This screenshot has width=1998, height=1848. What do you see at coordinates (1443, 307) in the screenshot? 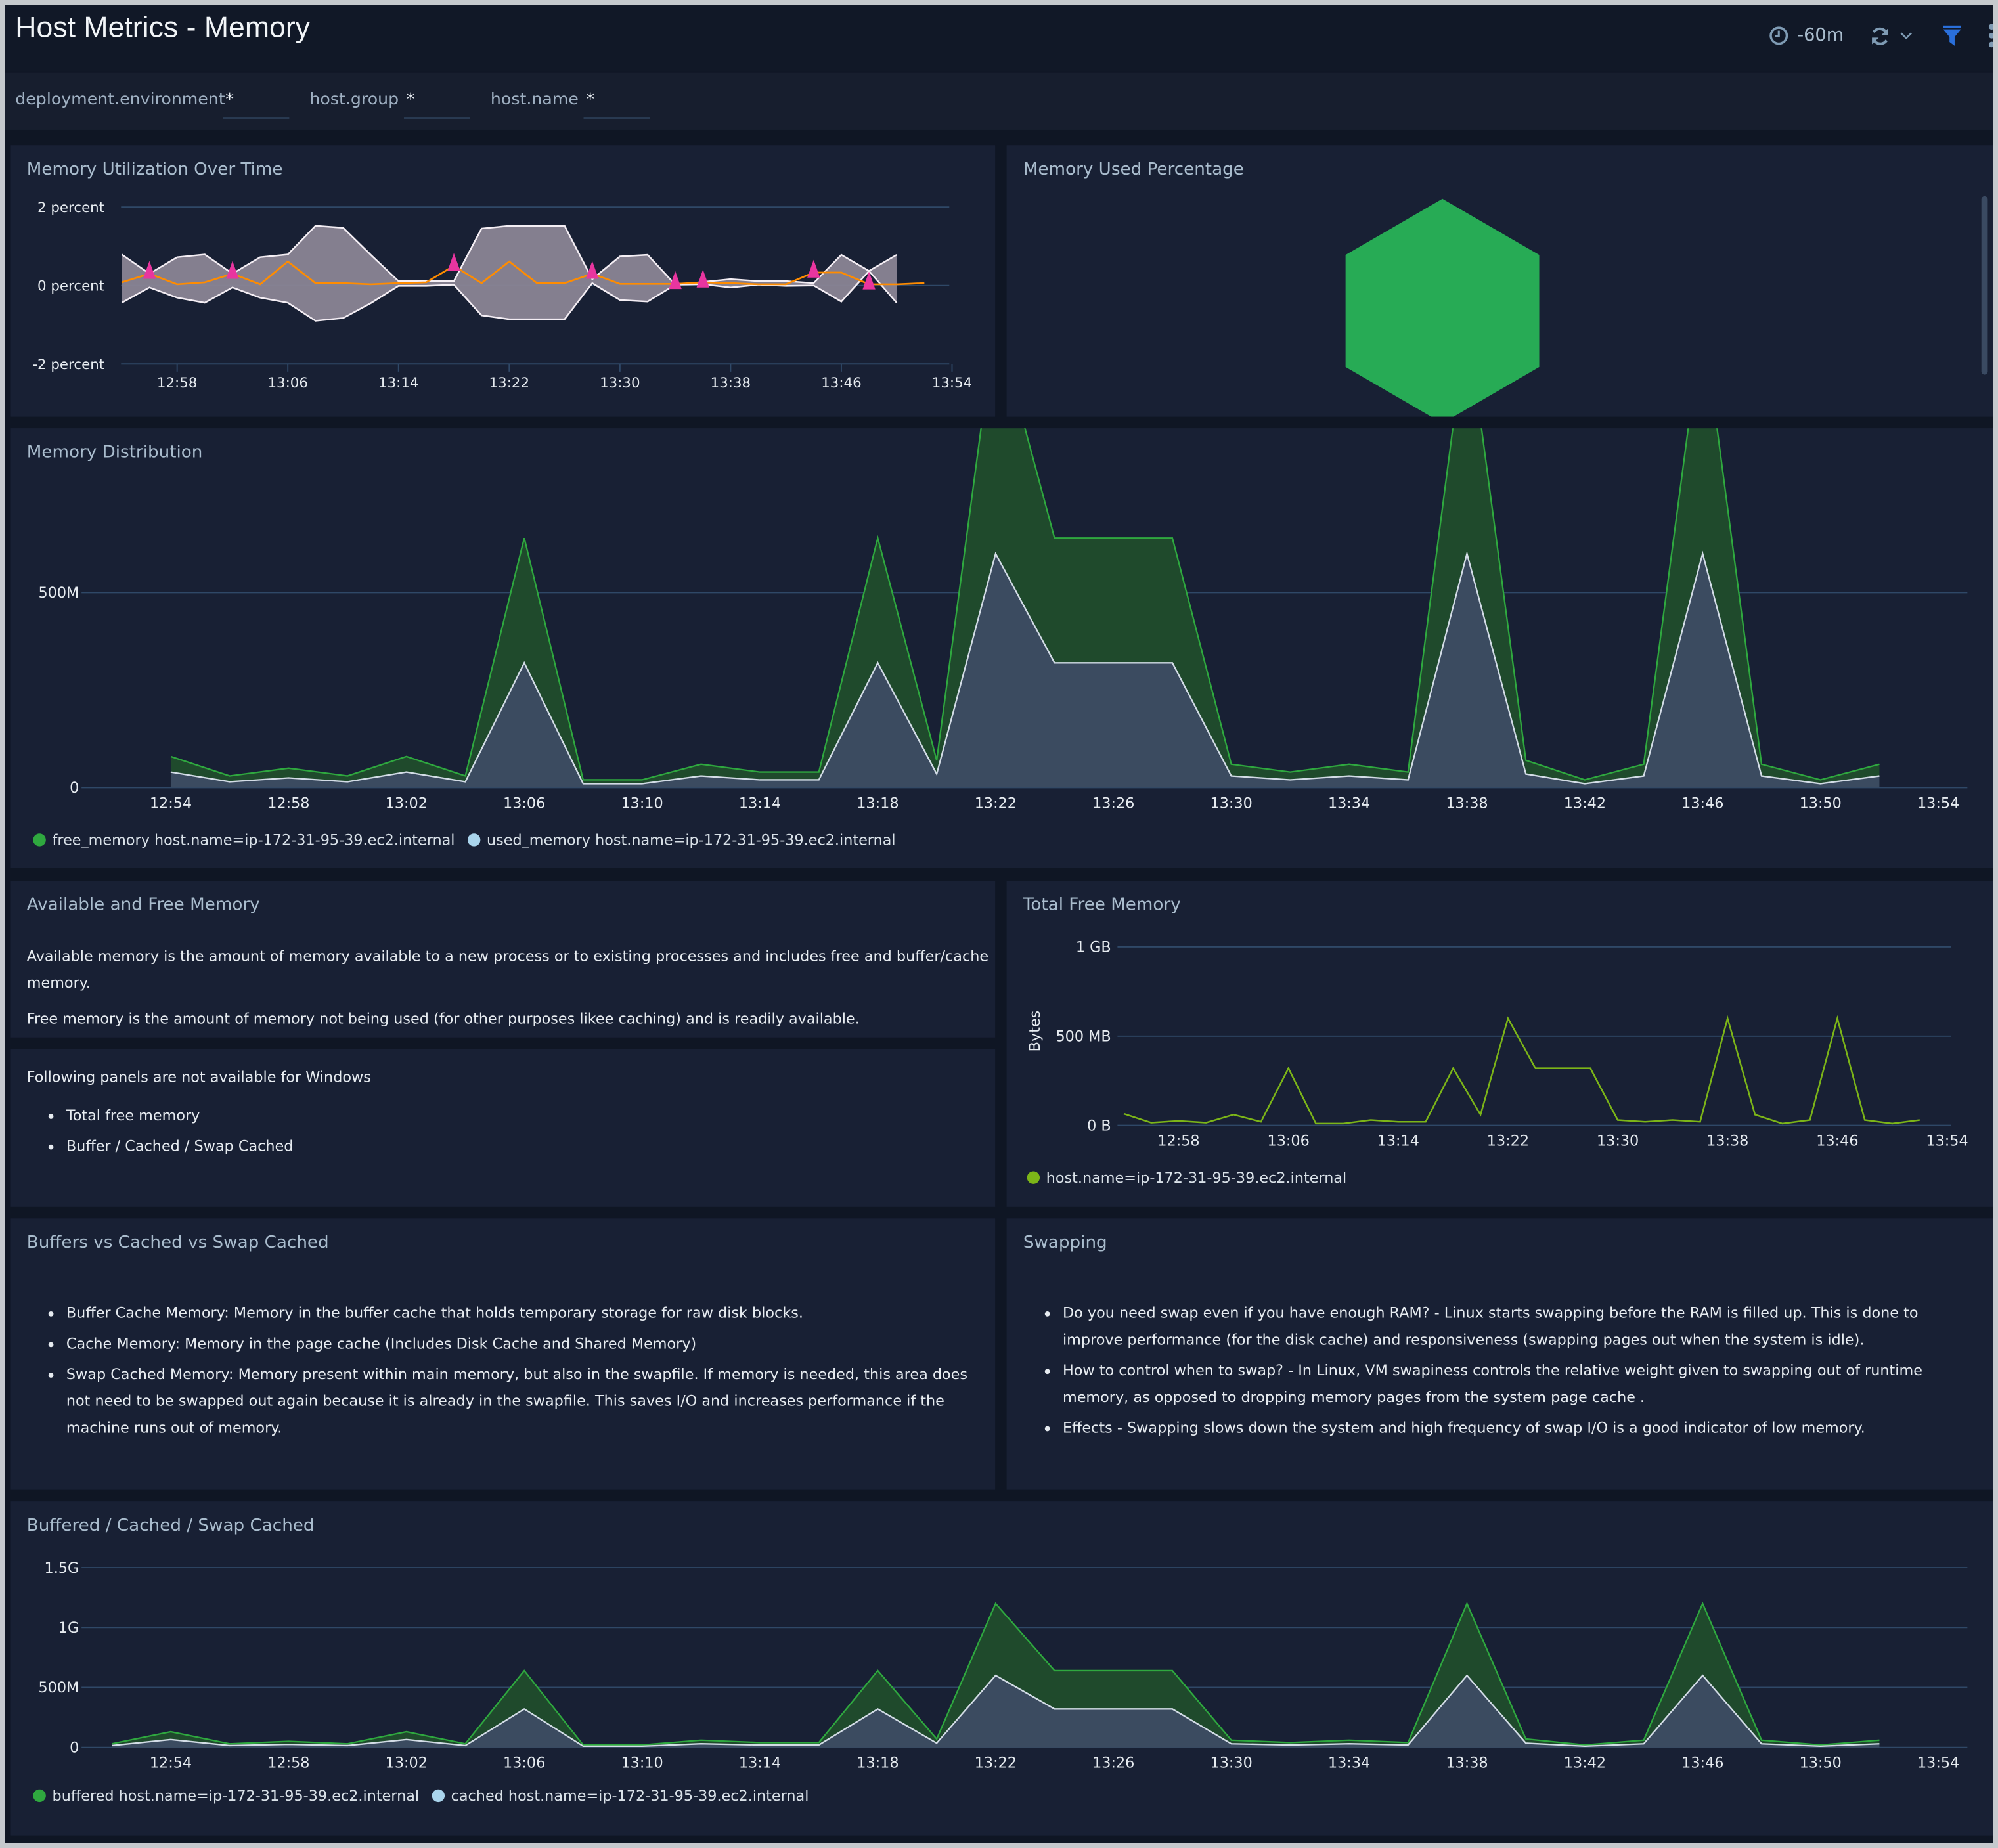
I see `honeycomb-cell` at bounding box center [1443, 307].